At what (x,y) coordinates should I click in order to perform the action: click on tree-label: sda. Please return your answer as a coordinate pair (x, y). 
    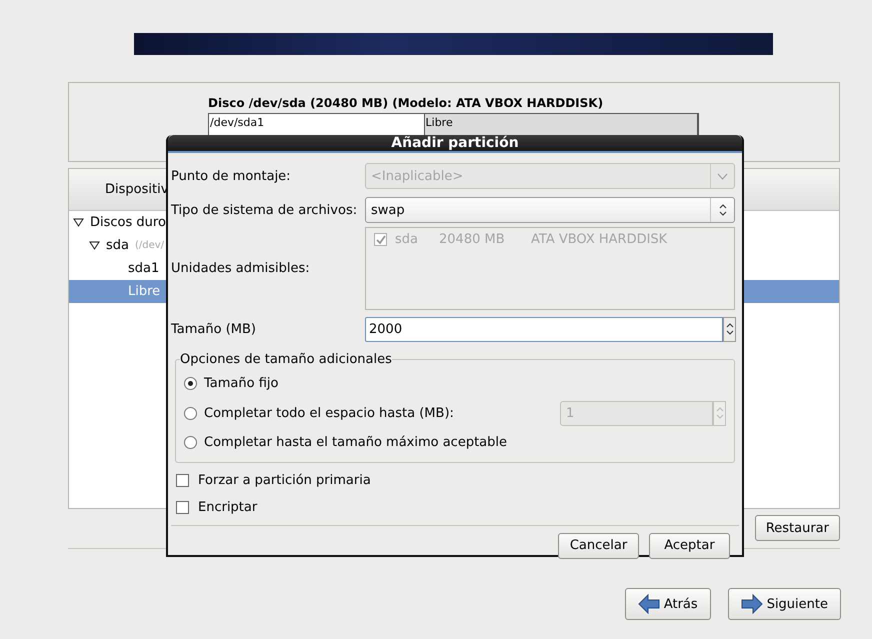
    Looking at the image, I should click on (117, 245).